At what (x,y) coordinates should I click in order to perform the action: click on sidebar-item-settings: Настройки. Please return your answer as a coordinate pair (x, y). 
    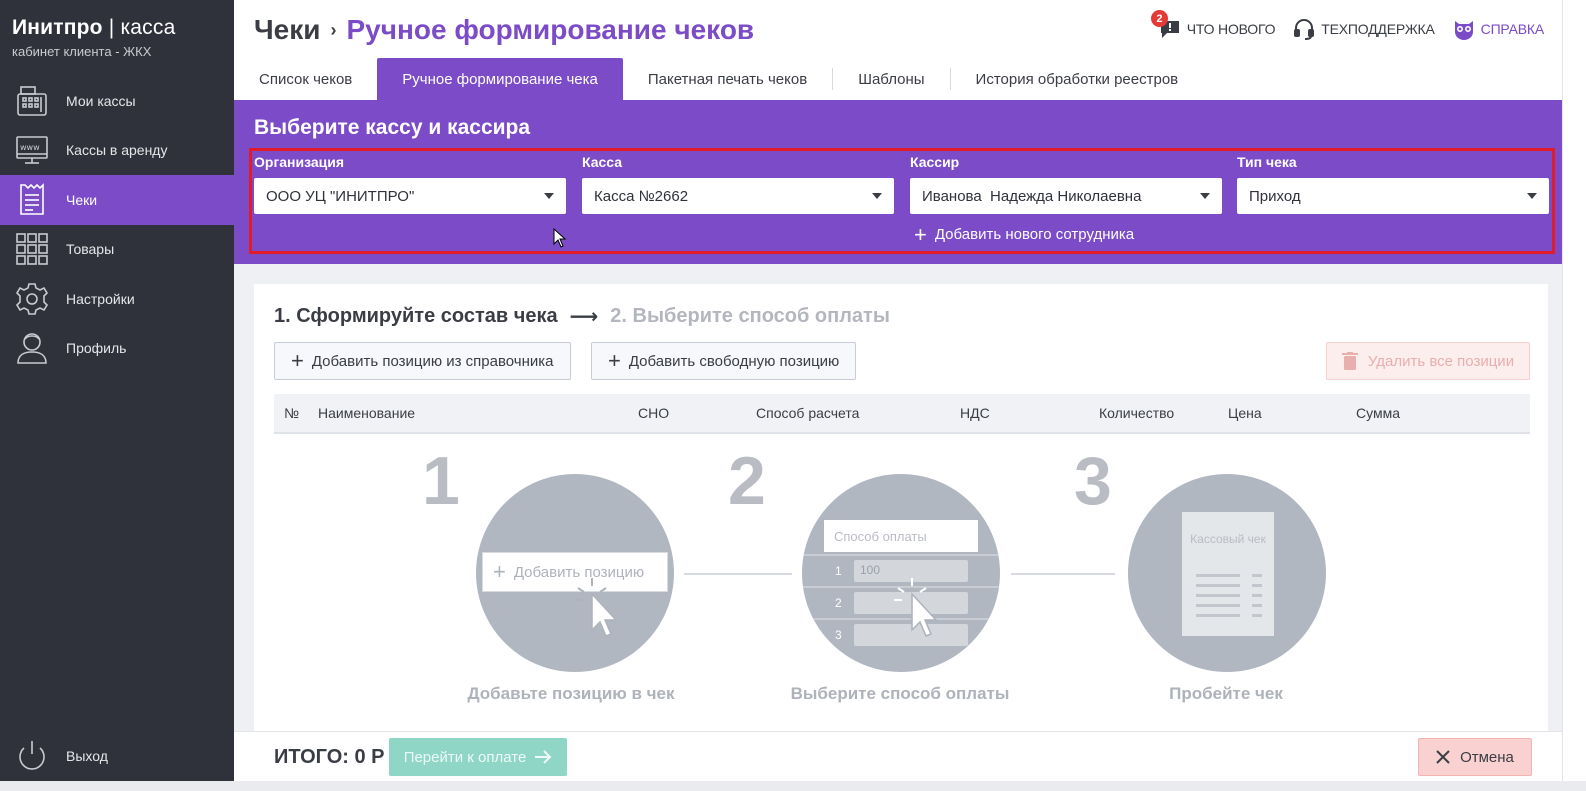
    Looking at the image, I should click on (117, 299).